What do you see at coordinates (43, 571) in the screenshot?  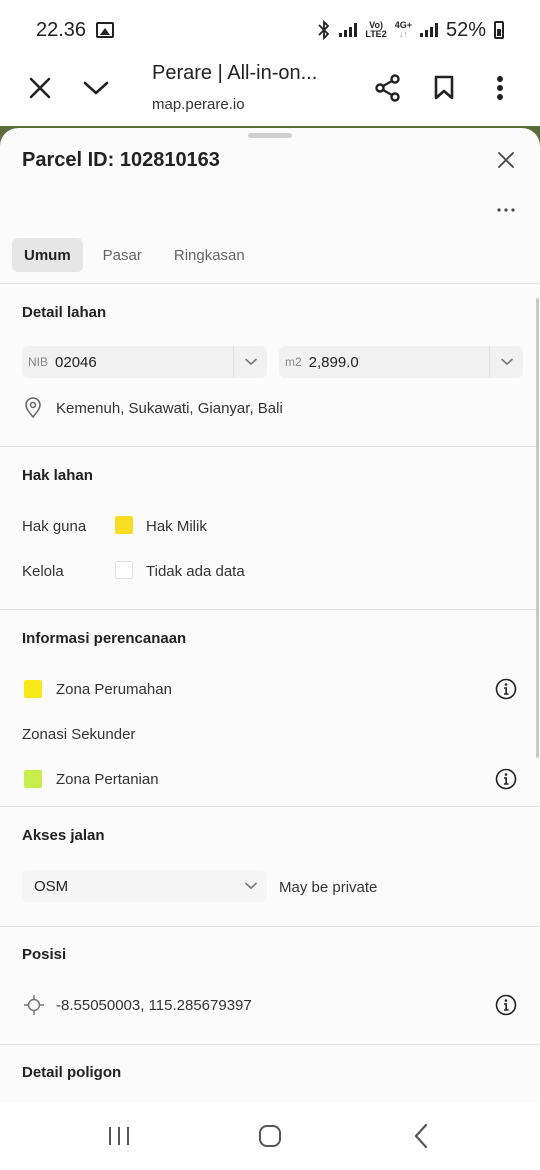 I see `kelola-label: Kelola` at bounding box center [43, 571].